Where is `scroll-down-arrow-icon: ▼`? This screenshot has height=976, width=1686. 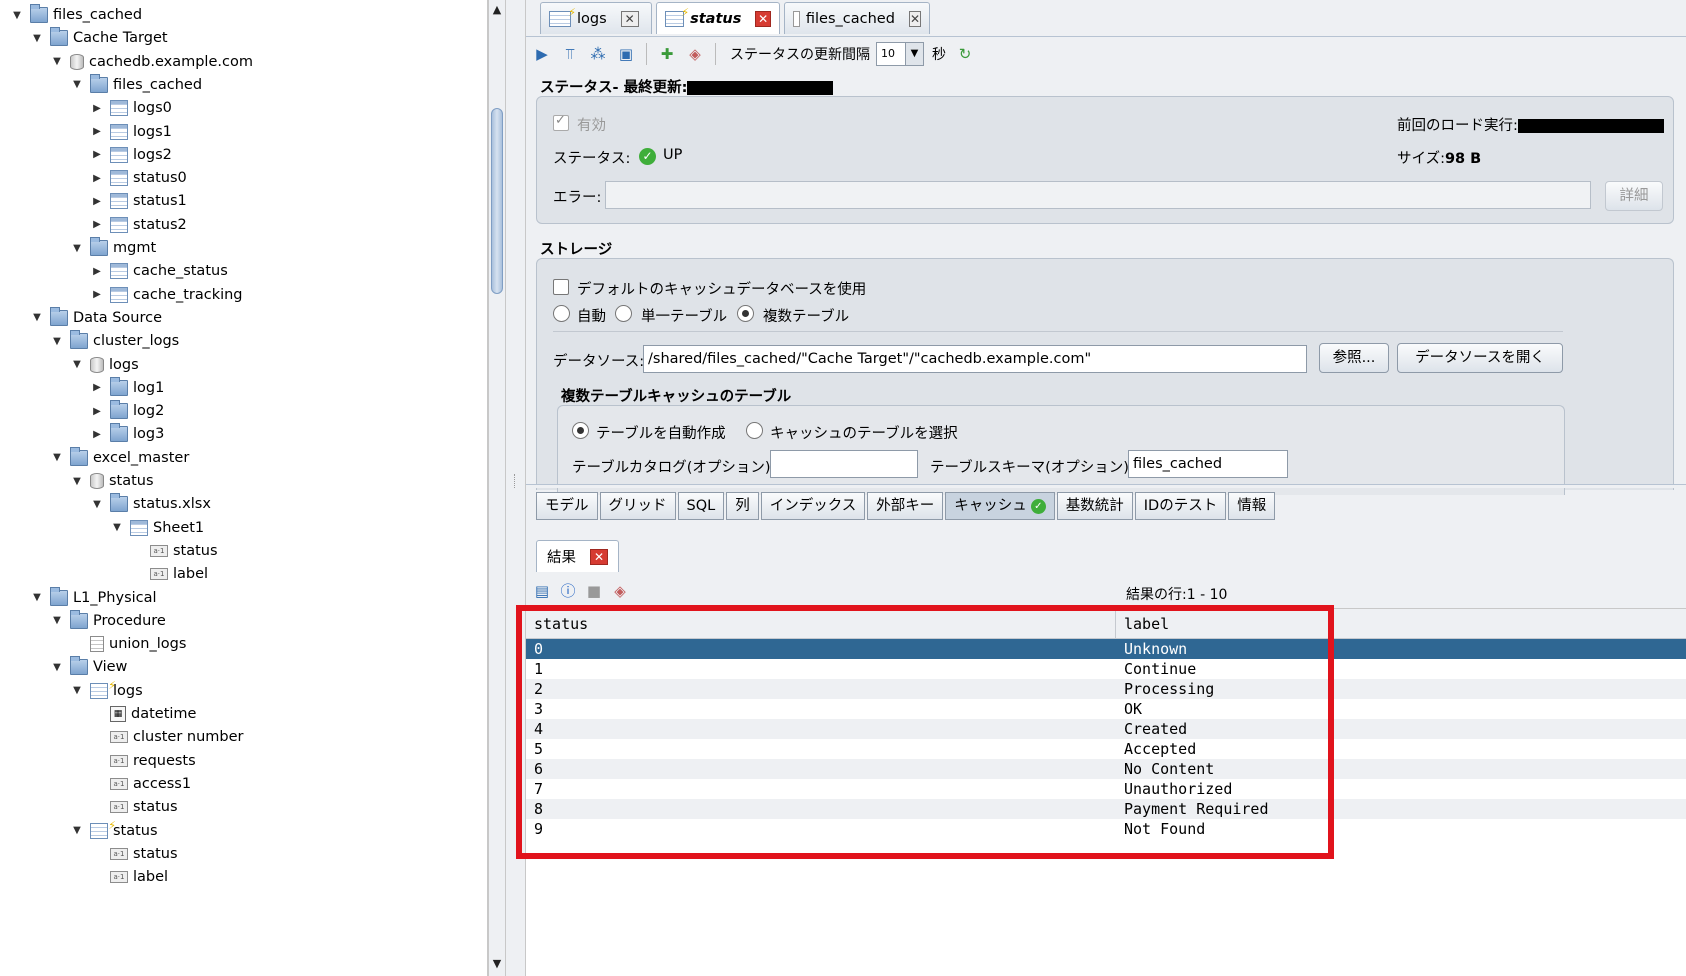 scroll-down-arrow-icon: ▼ is located at coordinates (497, 964).